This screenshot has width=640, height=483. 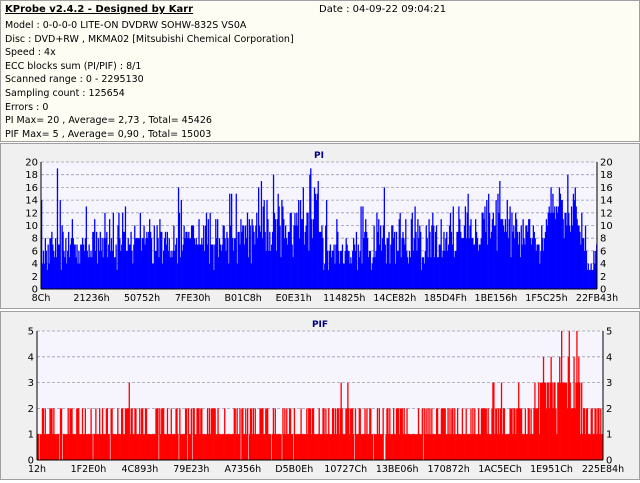 I want to click on x-tick-label: 4C893h, so click(x=139, y=469).